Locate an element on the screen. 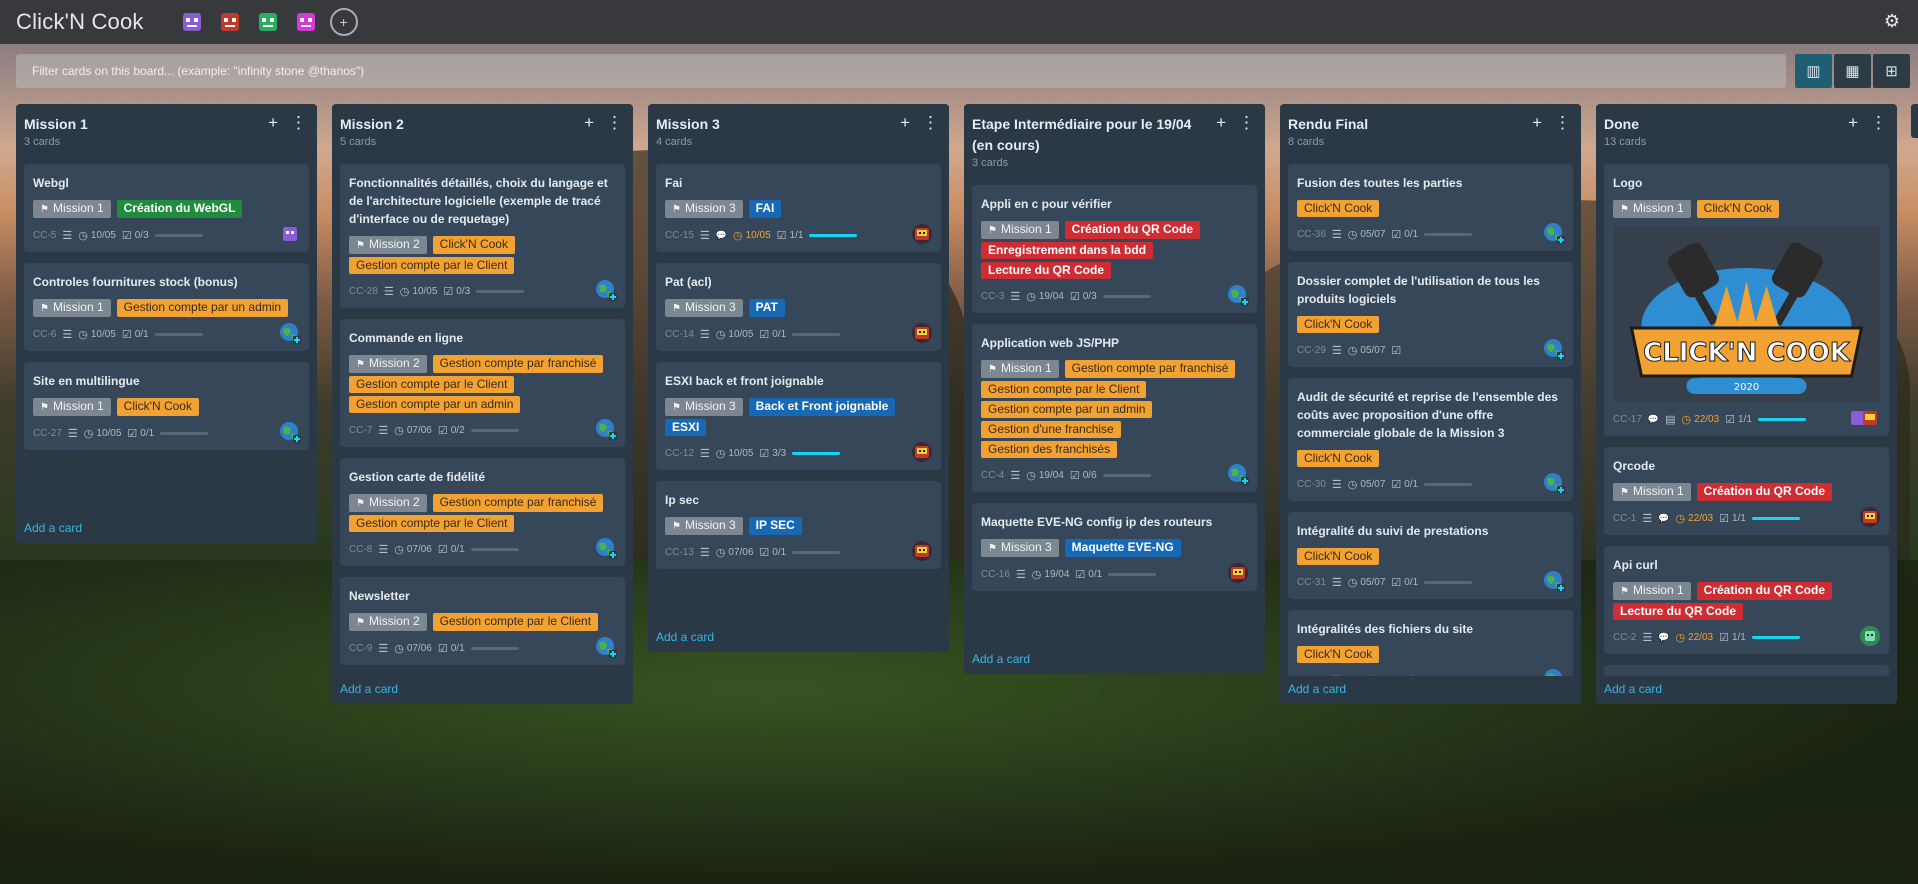 Image resolution: width=1918 pixels, height=884 pixels. board-title: Click'N Cook is located at coordinates (80, 22).